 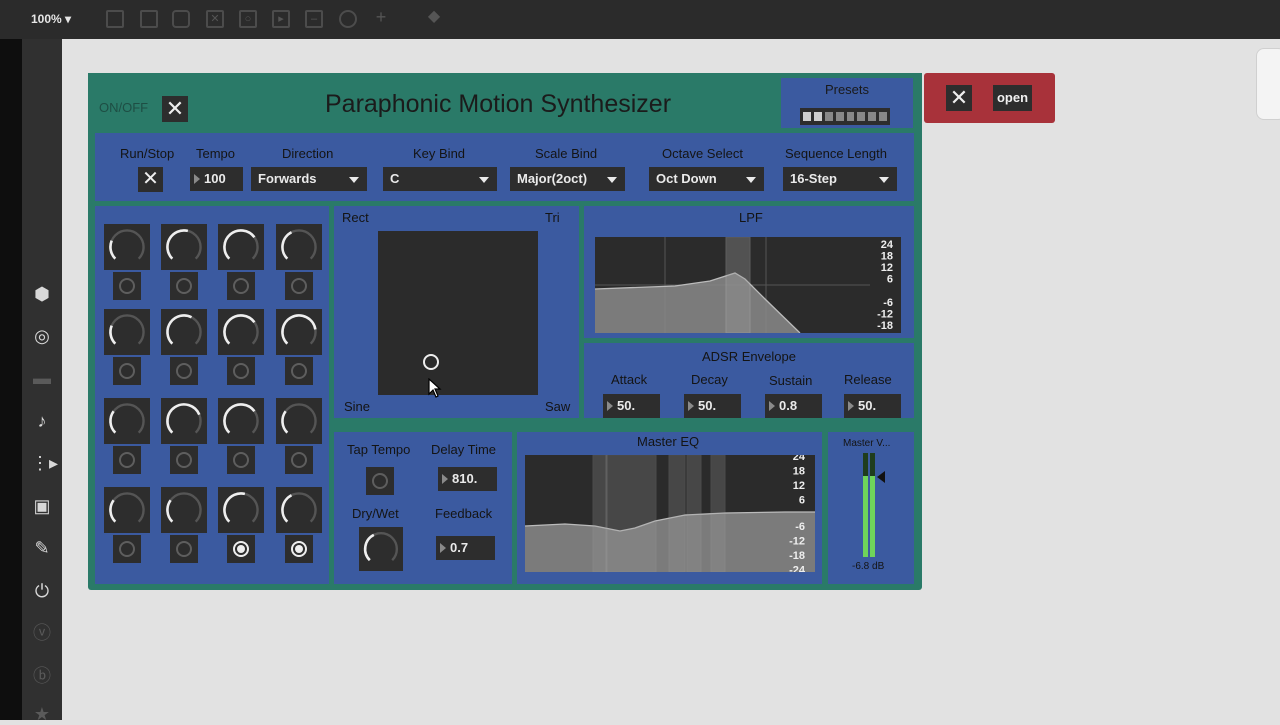 I want to click on dial-icon, so click(x=348, y=19).